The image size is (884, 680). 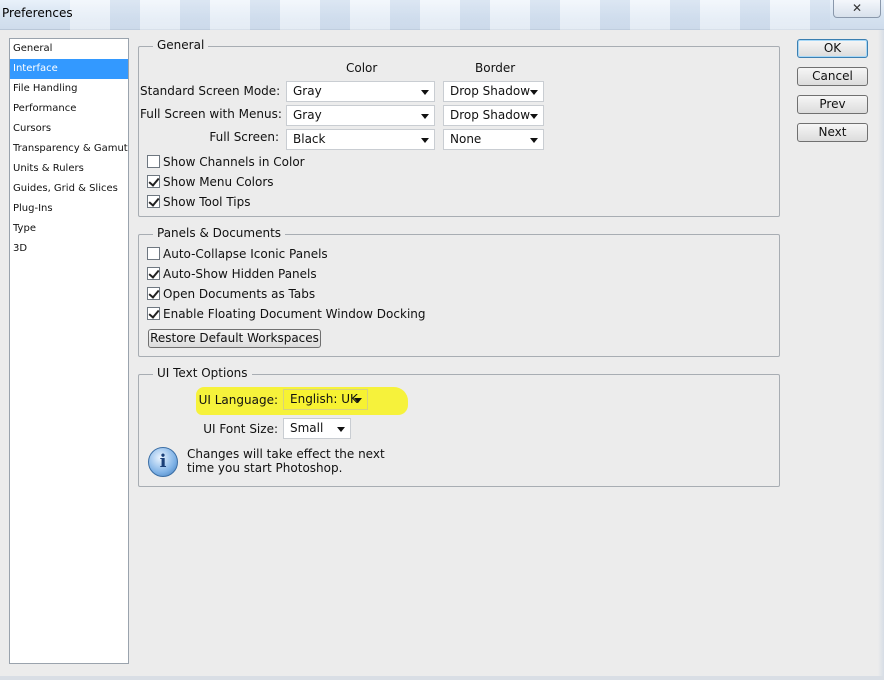 What do you see at coordinates (153, 253) in the screenshot?
I see `auto-collapse-checkbox` at bounding box center [153, 253].